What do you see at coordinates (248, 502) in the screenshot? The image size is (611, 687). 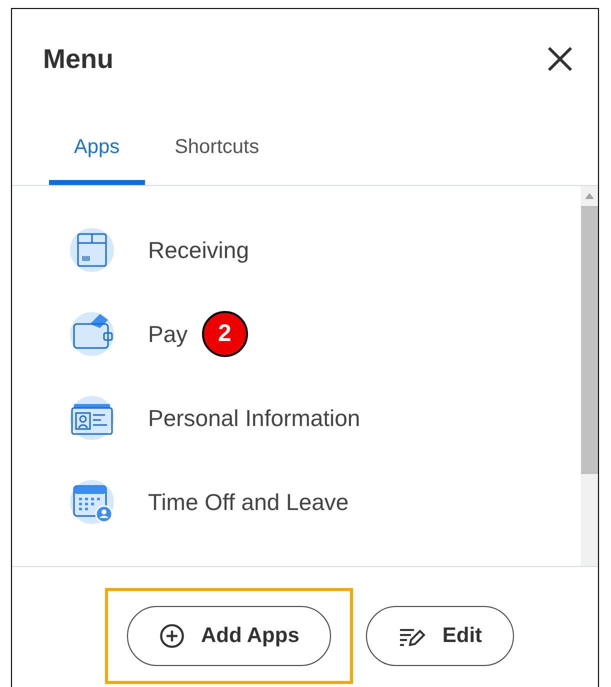 I see `app-link: Time Off and Leave` at bounding box center [248, 502].